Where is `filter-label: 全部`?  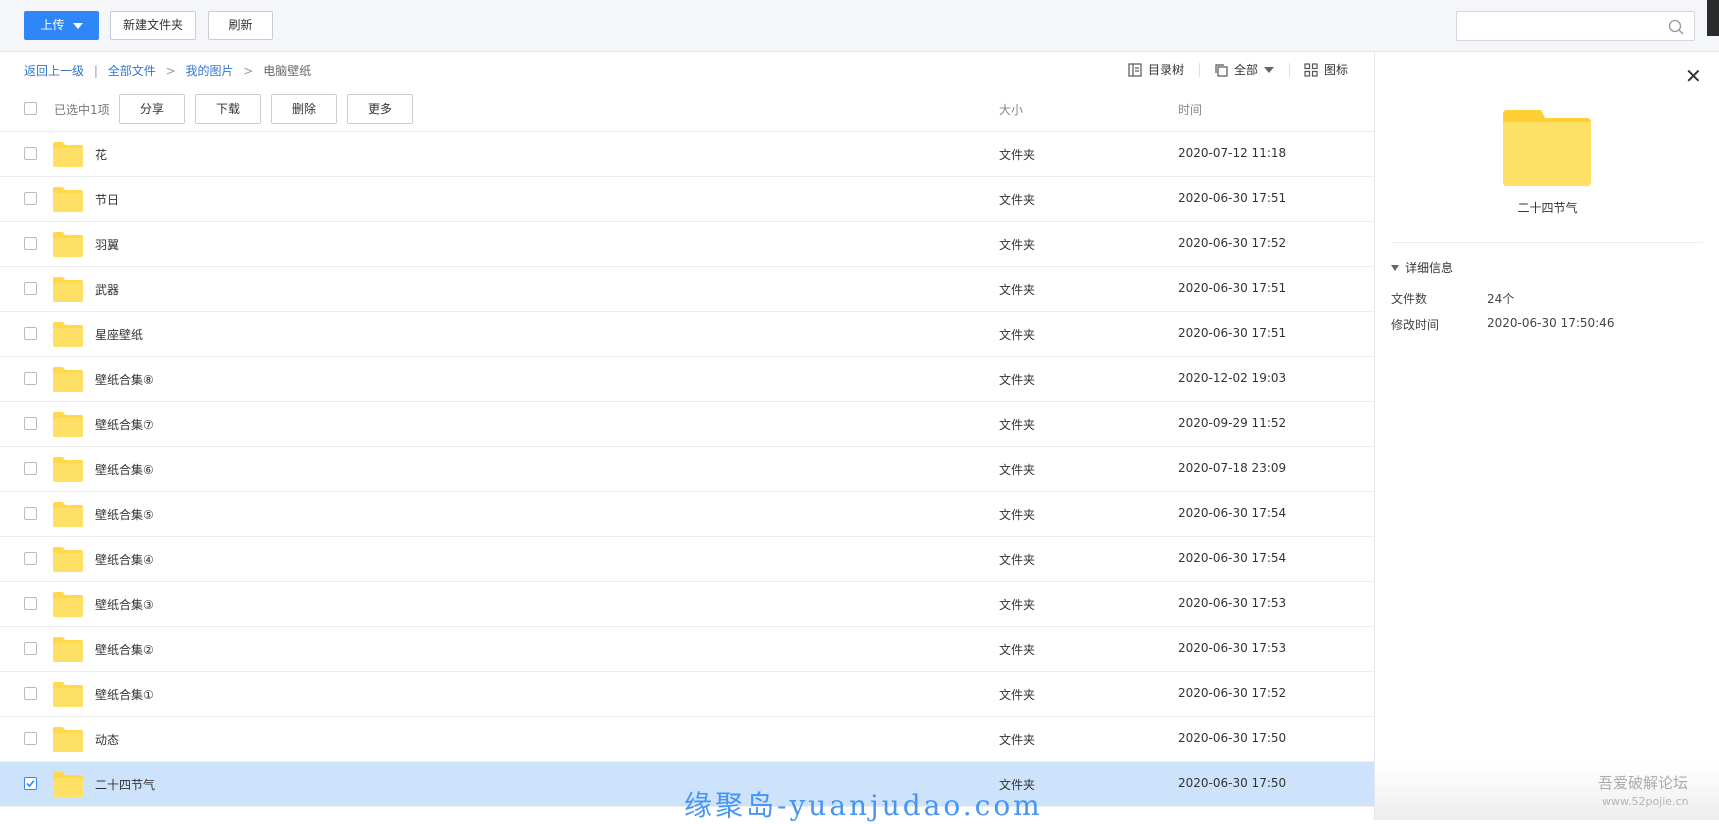
filter-label: 全部 is located at coordinates (1246, 70).